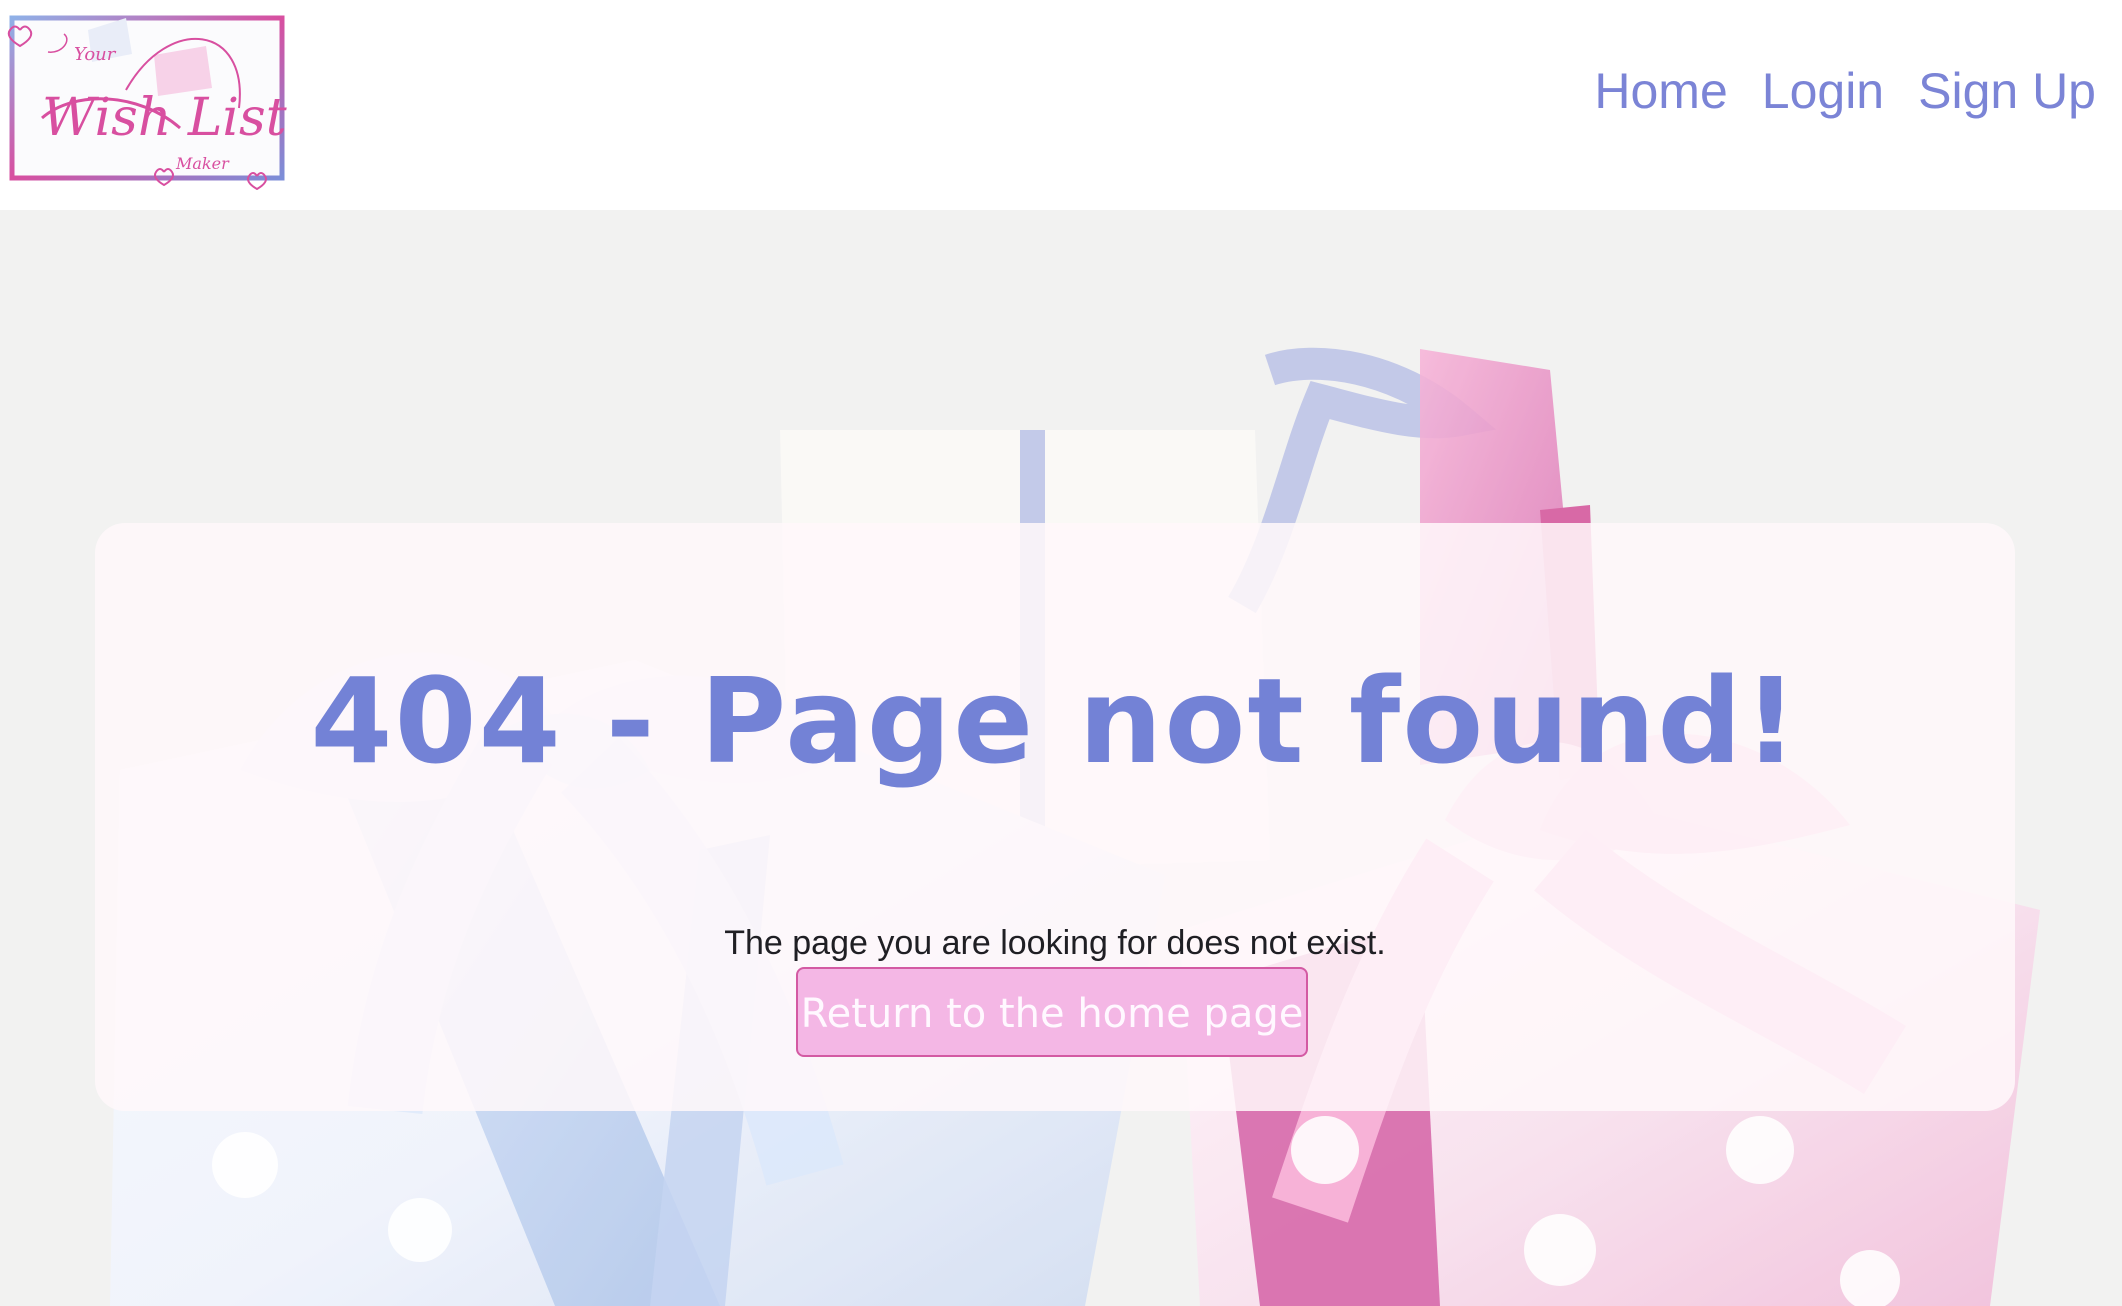  Describe the element at coordinates (95, 54) in the screenshot. I see `logo-your-text: Your` at that location.